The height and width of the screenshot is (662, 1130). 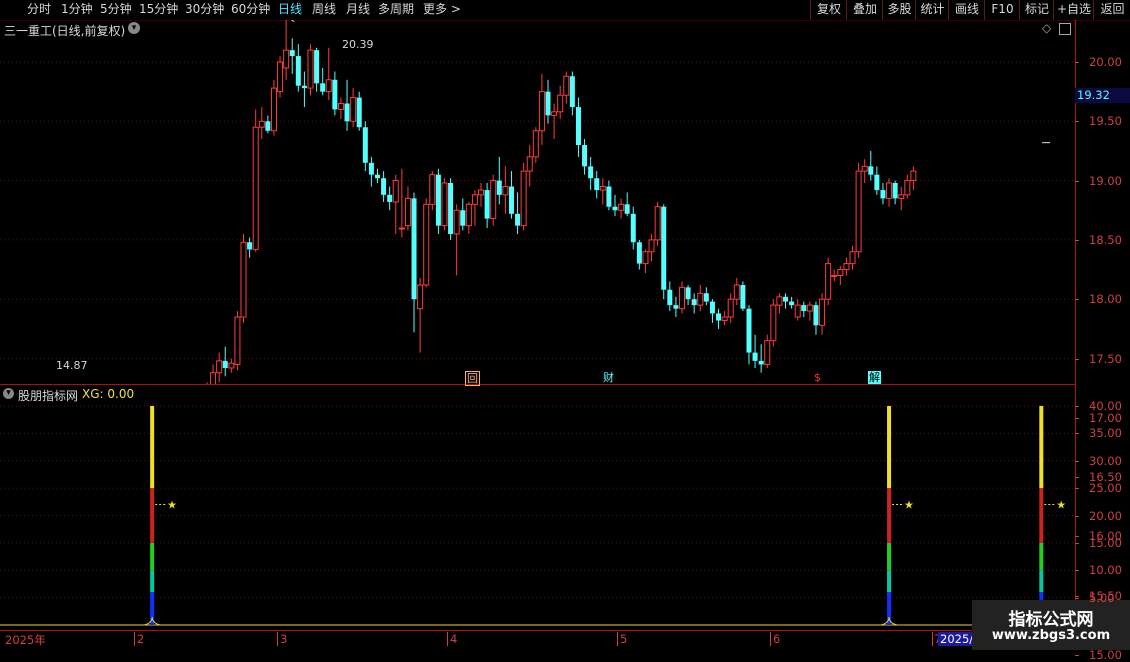 I want to click on period-tab-30min: 30分钟, so click(x=204, y=10).